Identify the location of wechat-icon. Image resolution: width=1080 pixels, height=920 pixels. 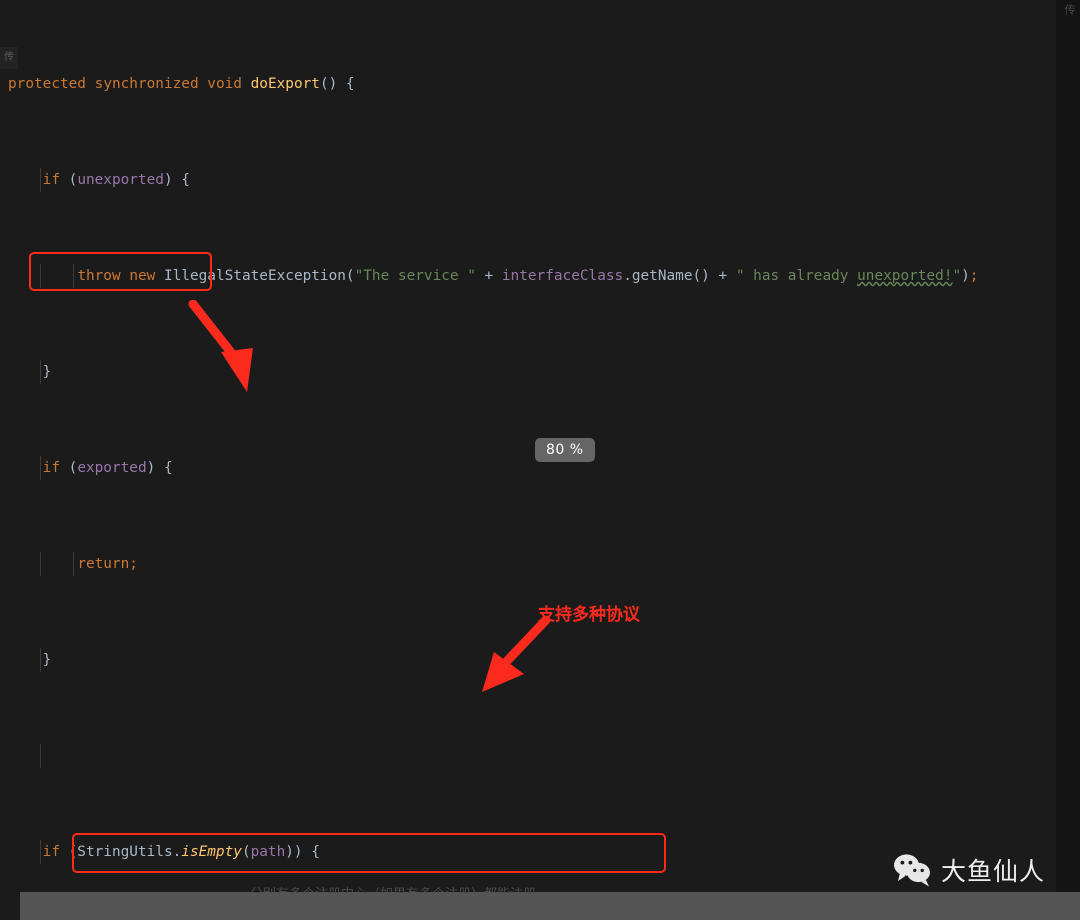
(912, 870).